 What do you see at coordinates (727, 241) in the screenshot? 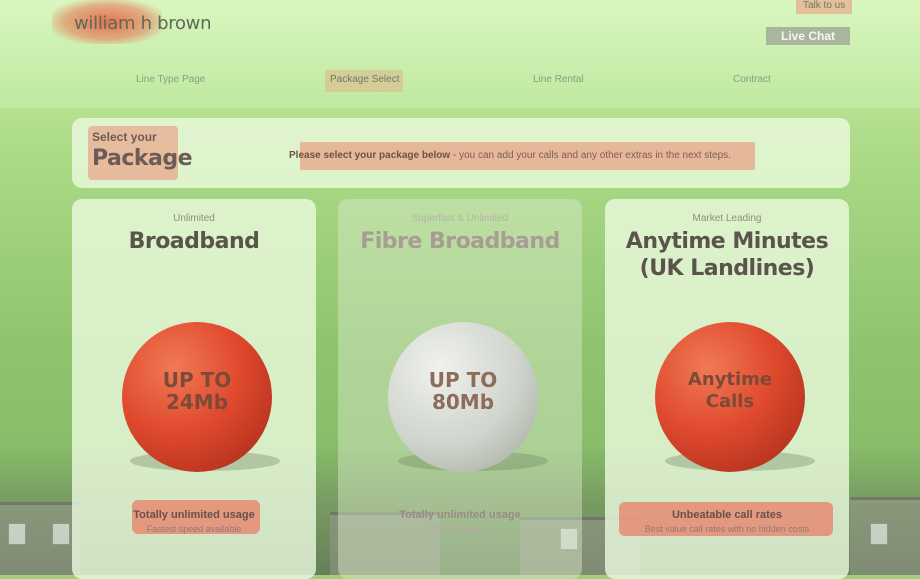
I see `package-title: Anytime Minutes` at bounding box center [727, 241].